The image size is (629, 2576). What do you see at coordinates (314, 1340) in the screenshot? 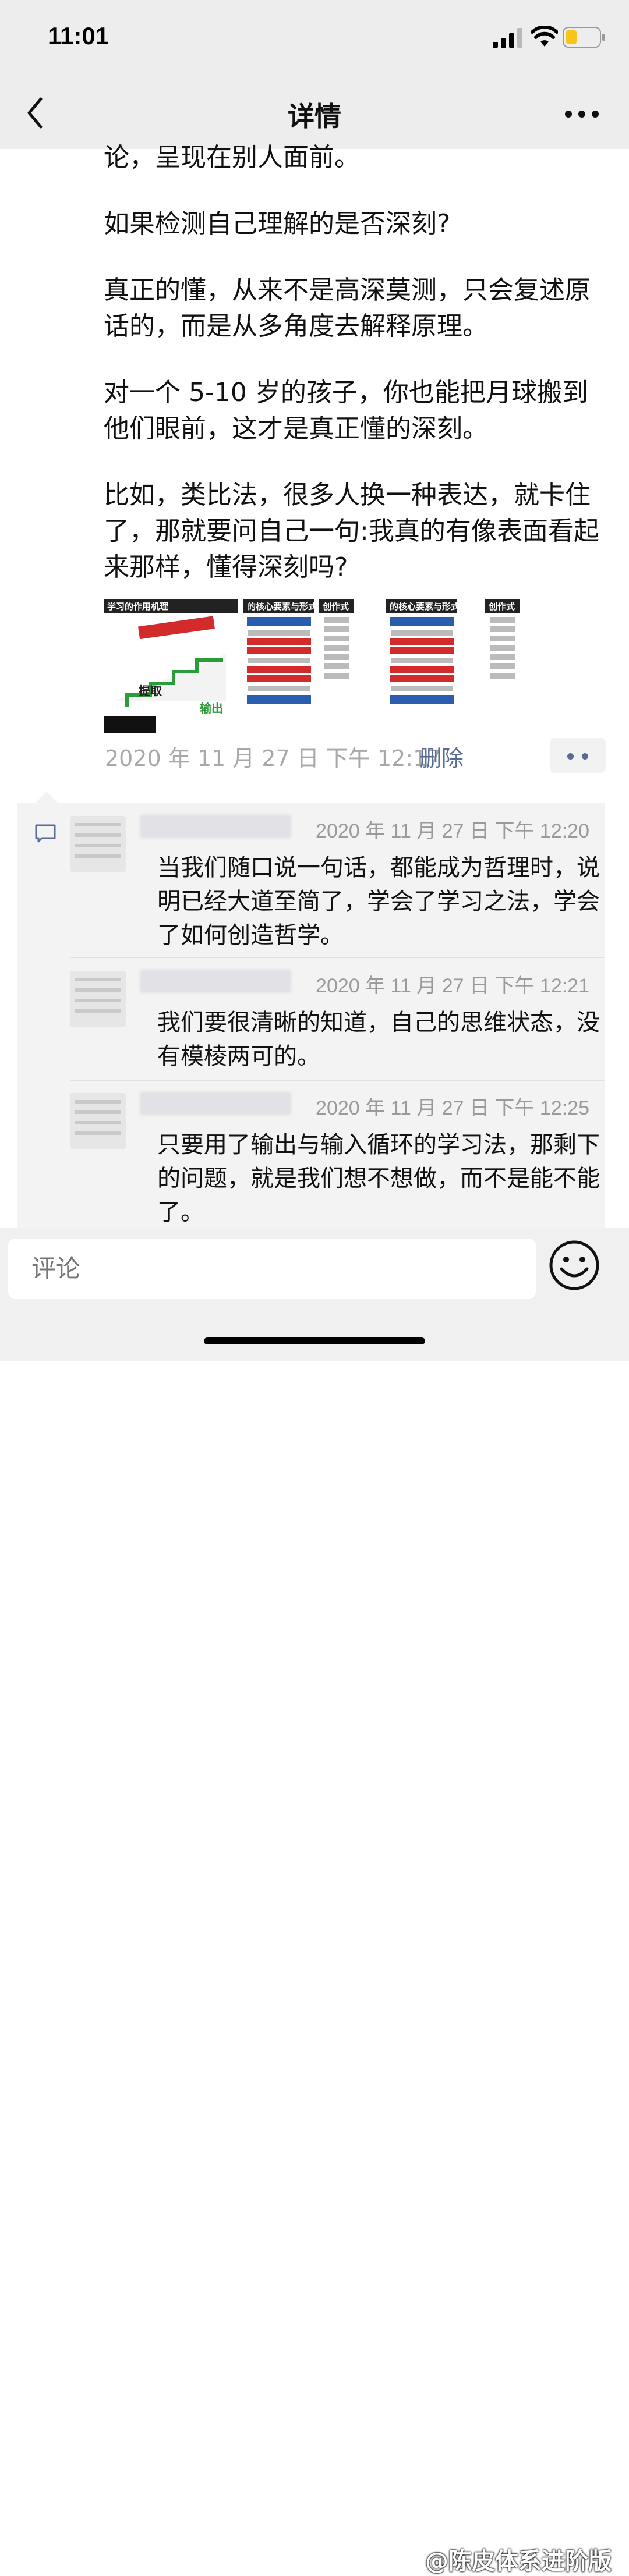
I see `home-indicator` at bounding box center [314, 1340].